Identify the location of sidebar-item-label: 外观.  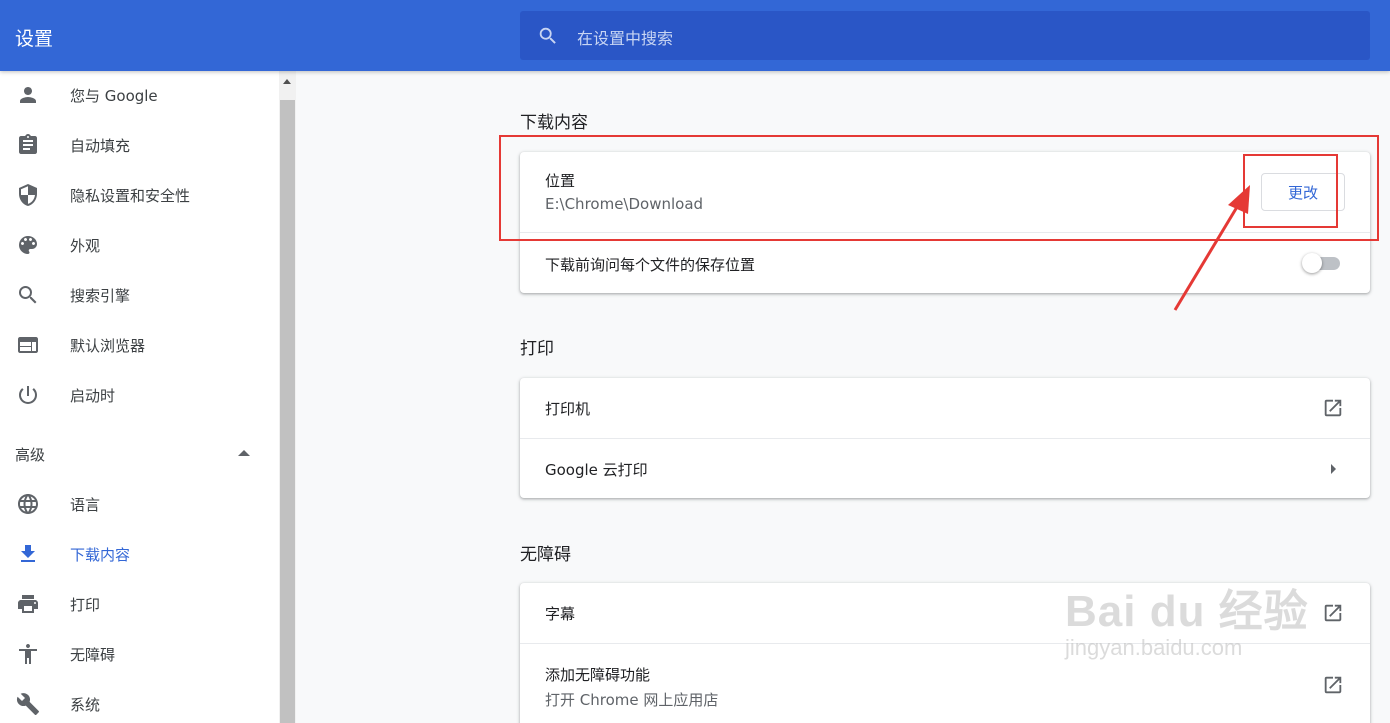
(85, 245).